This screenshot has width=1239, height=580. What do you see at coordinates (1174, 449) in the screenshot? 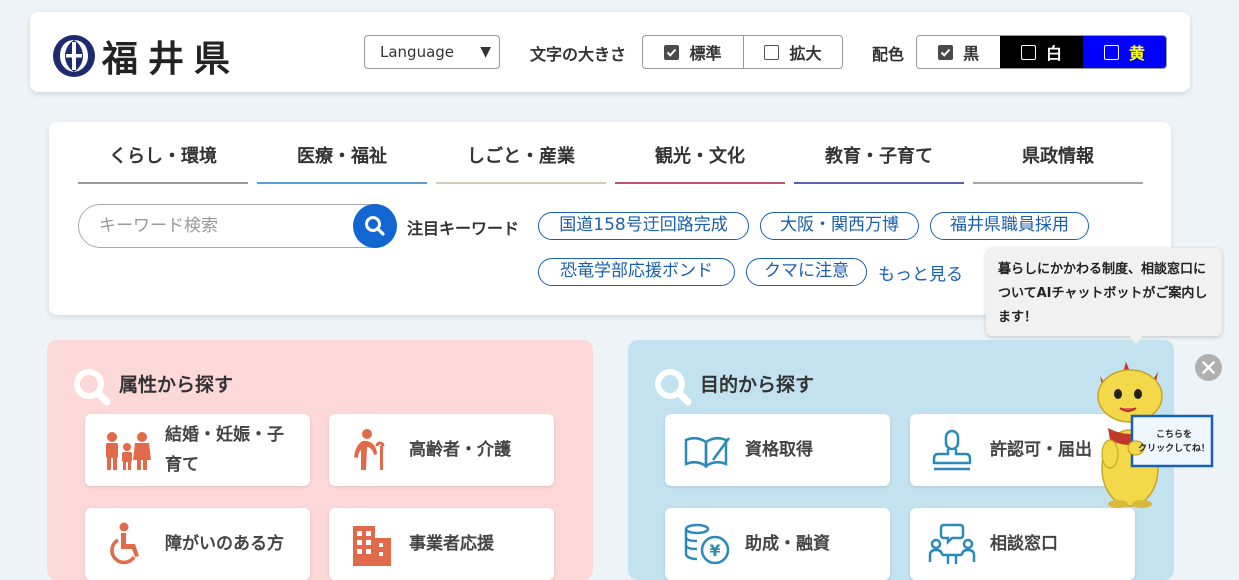
I see `sign-text-line2: クリックしてね！` at bounding box center [1174, 449].